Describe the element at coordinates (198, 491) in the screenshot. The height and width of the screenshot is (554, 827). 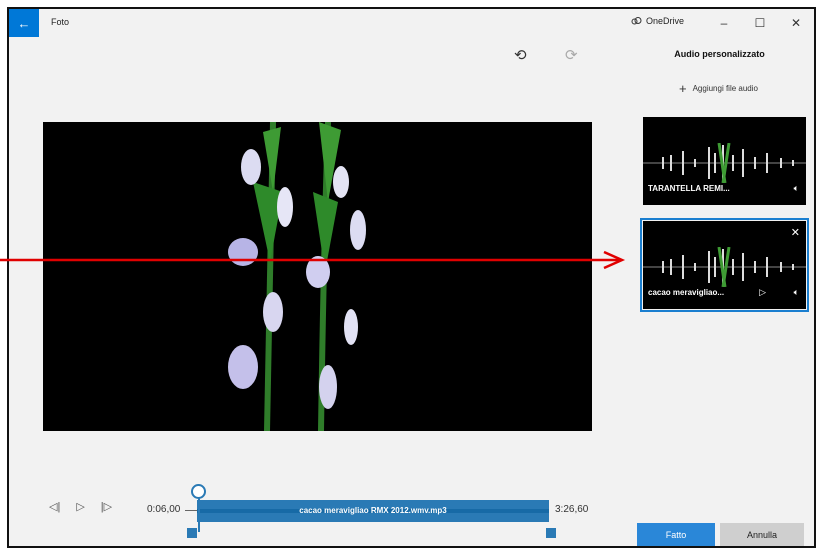
I see `playhead-handle` at that location.